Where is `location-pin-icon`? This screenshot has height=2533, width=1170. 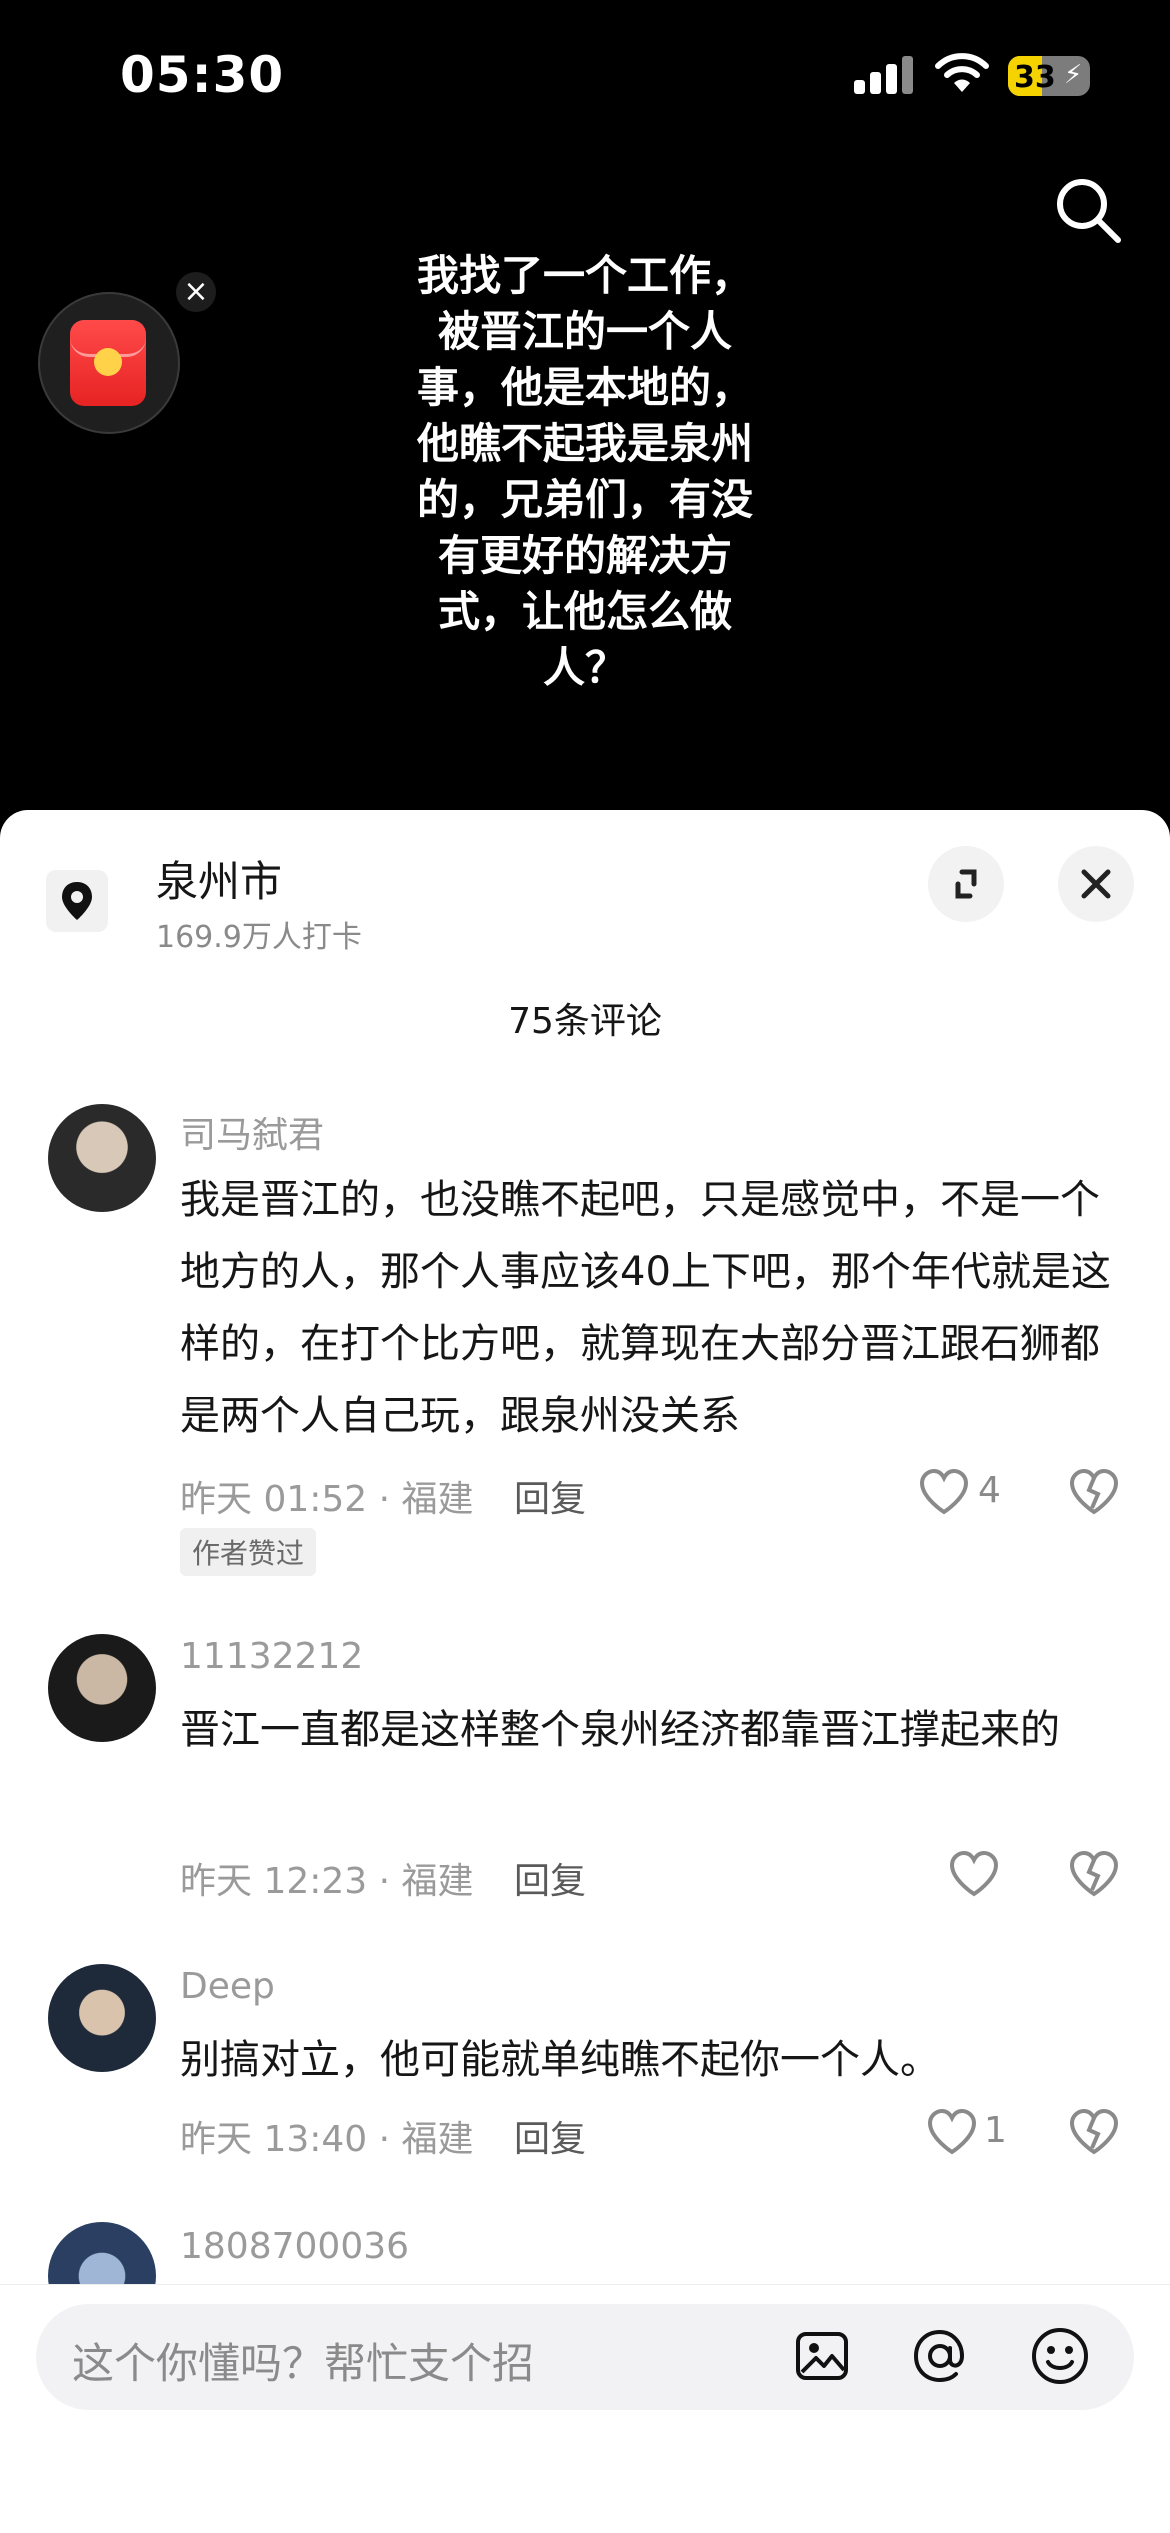 location-pin-icon is located at coordinates (77, 901).